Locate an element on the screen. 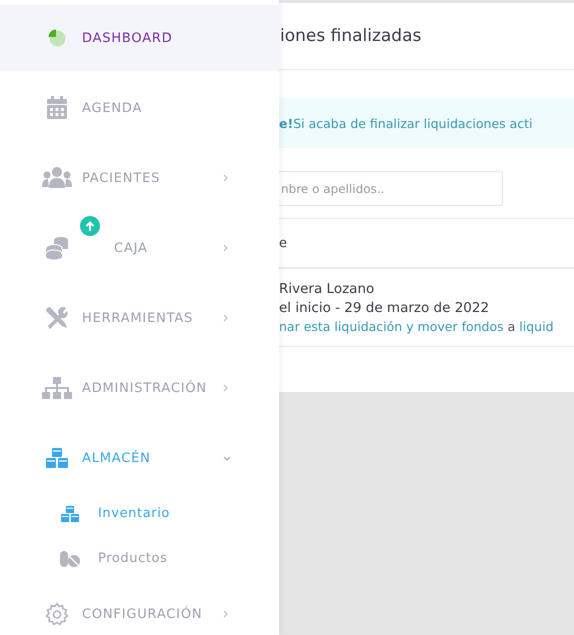 This screenshot has width=574, height=635. sitemap-icon is located at coordinates (57, 388).